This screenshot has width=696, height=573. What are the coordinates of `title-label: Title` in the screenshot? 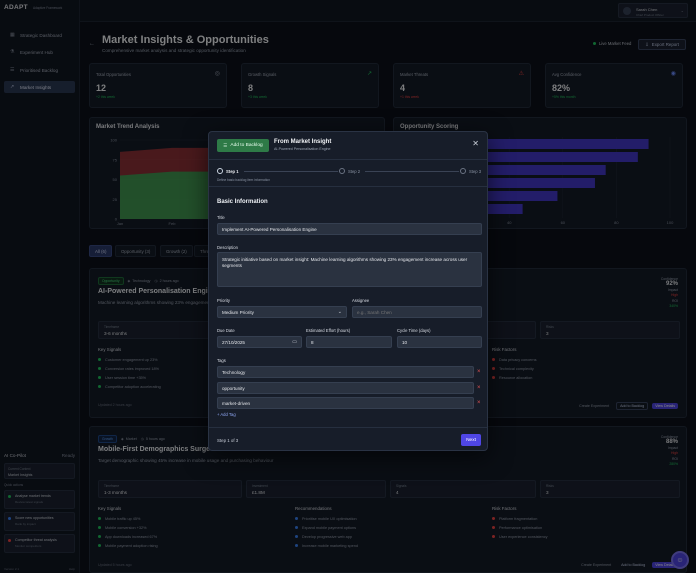 It's located at (221, 217).